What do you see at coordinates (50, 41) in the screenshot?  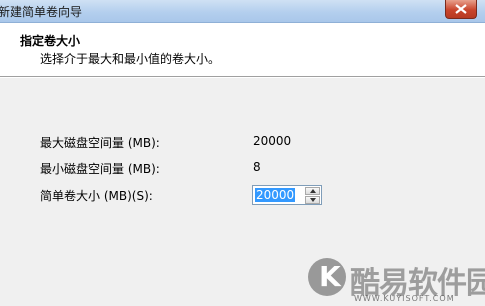 I see `page-title: 指定卷大小` at bounding box center [50, 41].